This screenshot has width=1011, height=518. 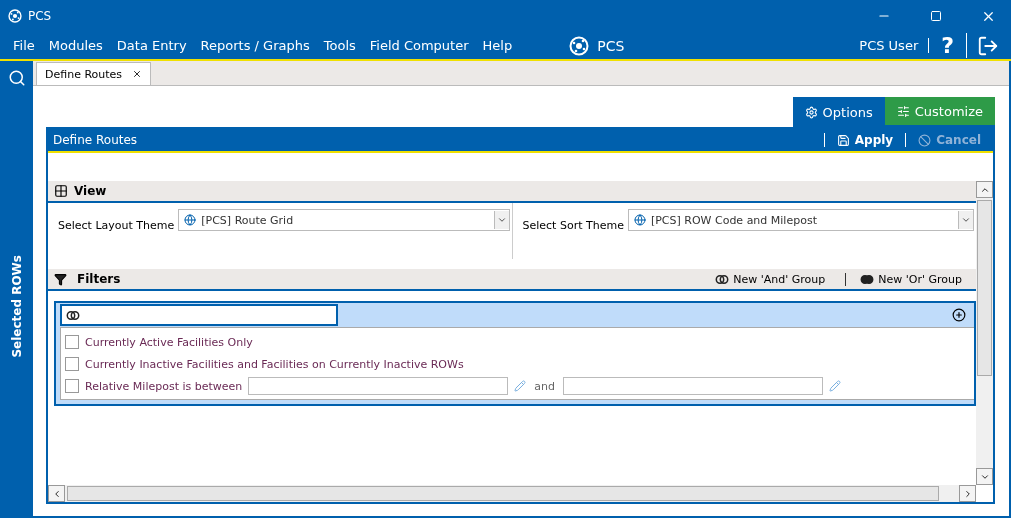 What do you see at coordinates (939, 112) in the screenshot?
I see `mode-tab: Customize` at bounding box center [939, 112].